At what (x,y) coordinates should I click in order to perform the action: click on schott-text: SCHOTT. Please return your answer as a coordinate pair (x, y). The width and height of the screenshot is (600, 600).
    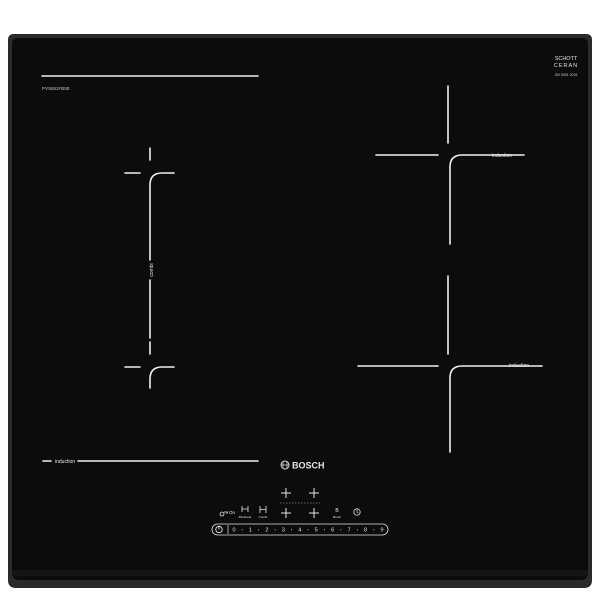
    Looking at the image, I should click on (566, 59).